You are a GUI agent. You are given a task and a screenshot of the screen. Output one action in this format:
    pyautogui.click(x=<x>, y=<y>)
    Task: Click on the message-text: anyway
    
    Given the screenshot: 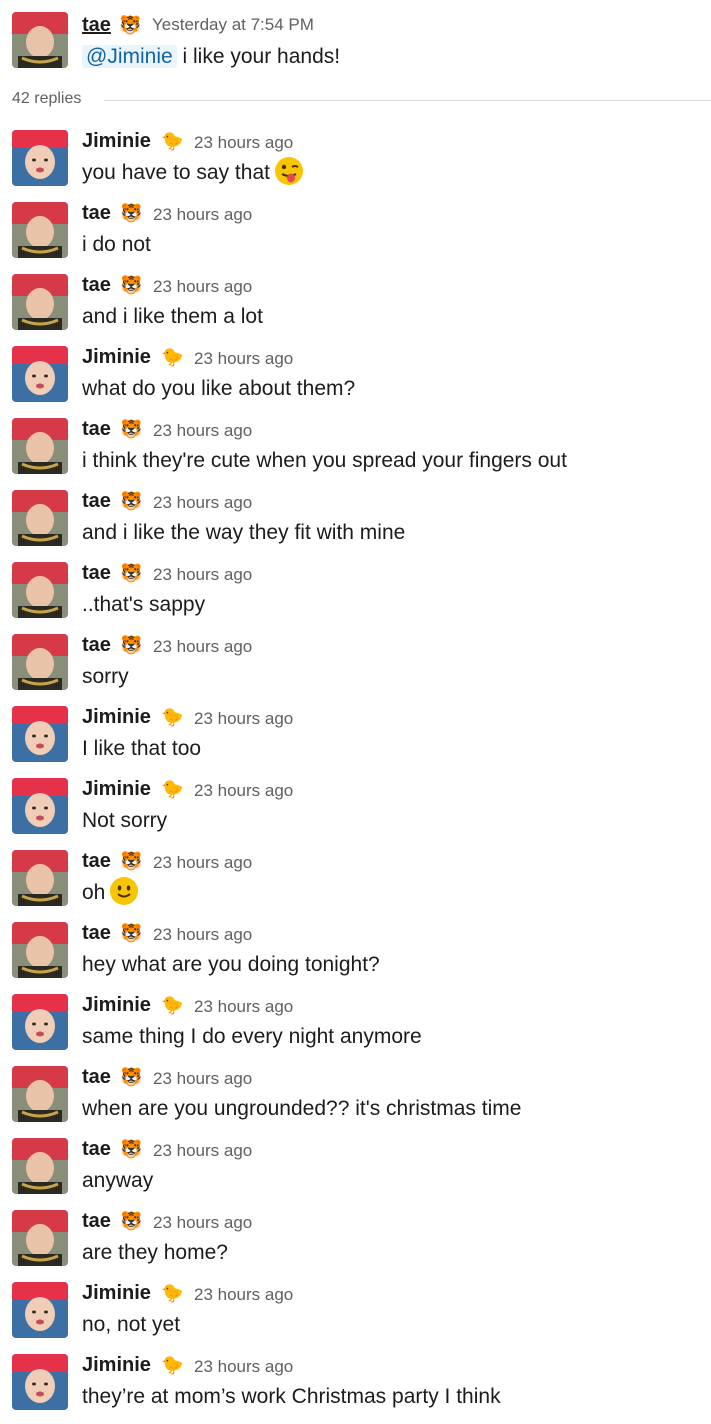 What is the action you would take?
    pyautogui.click(x=117, y=1181)
    